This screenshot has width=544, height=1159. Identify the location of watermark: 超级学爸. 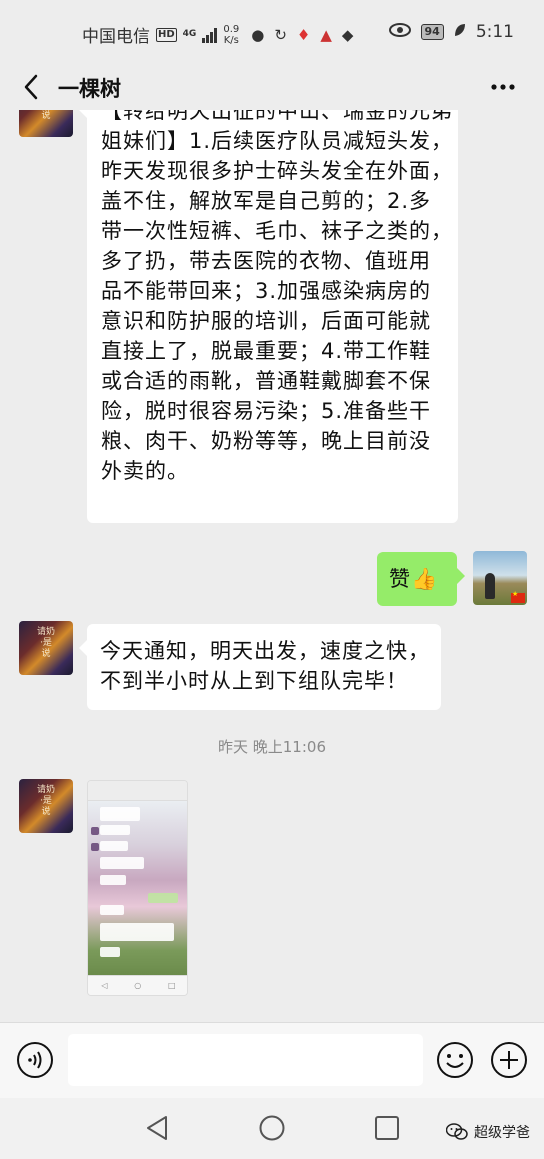
(488, 1132).